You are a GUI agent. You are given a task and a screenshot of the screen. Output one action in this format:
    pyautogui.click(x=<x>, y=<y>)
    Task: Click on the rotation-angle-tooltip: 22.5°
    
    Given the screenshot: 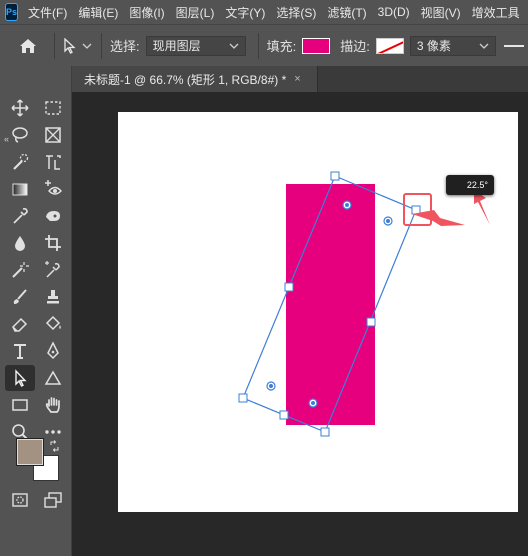 What is the action you would take?
    pyautogui.click(x=470, y=185)
    